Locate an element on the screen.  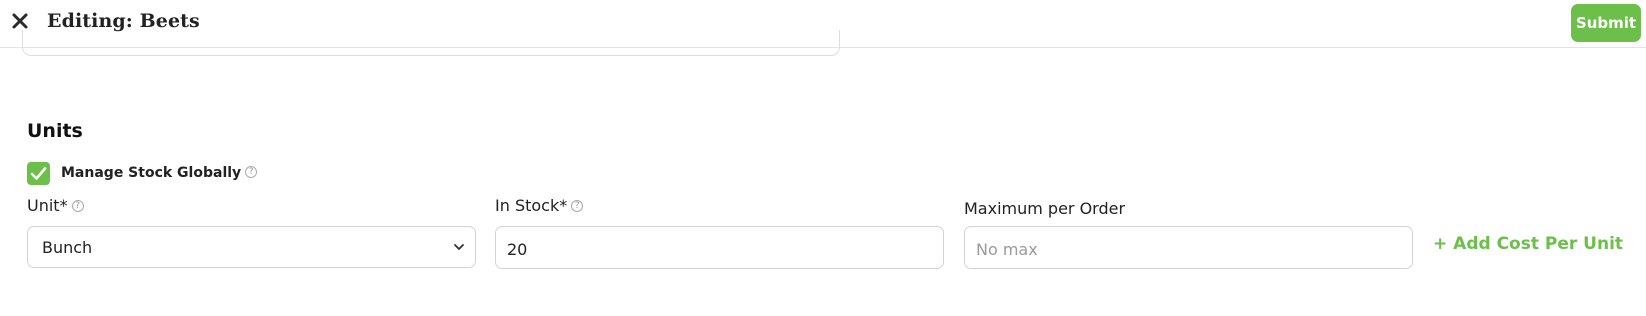
unit-select-value: Bunch is located at coordinates (67, 247).